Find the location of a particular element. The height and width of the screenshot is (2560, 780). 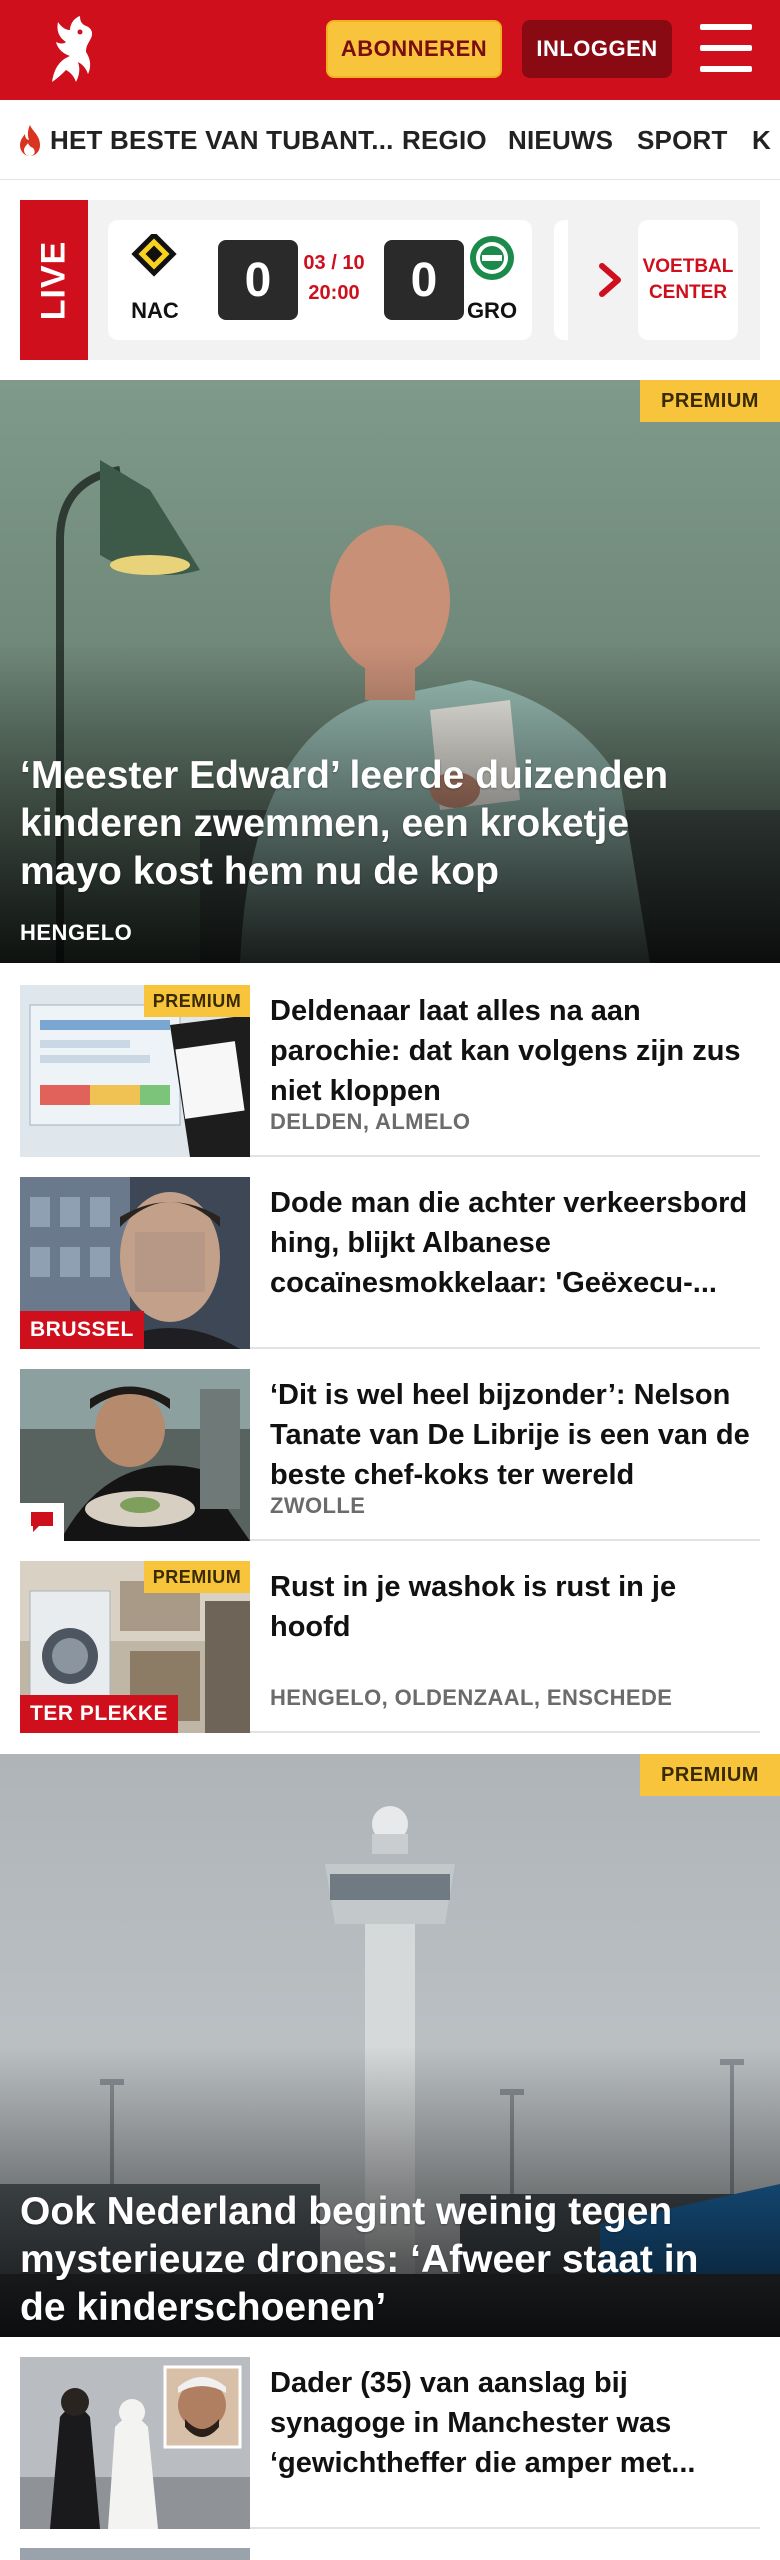

article-thumbnail: PREMIUM TER PLEKKE is located at coordinates (135, 1647).